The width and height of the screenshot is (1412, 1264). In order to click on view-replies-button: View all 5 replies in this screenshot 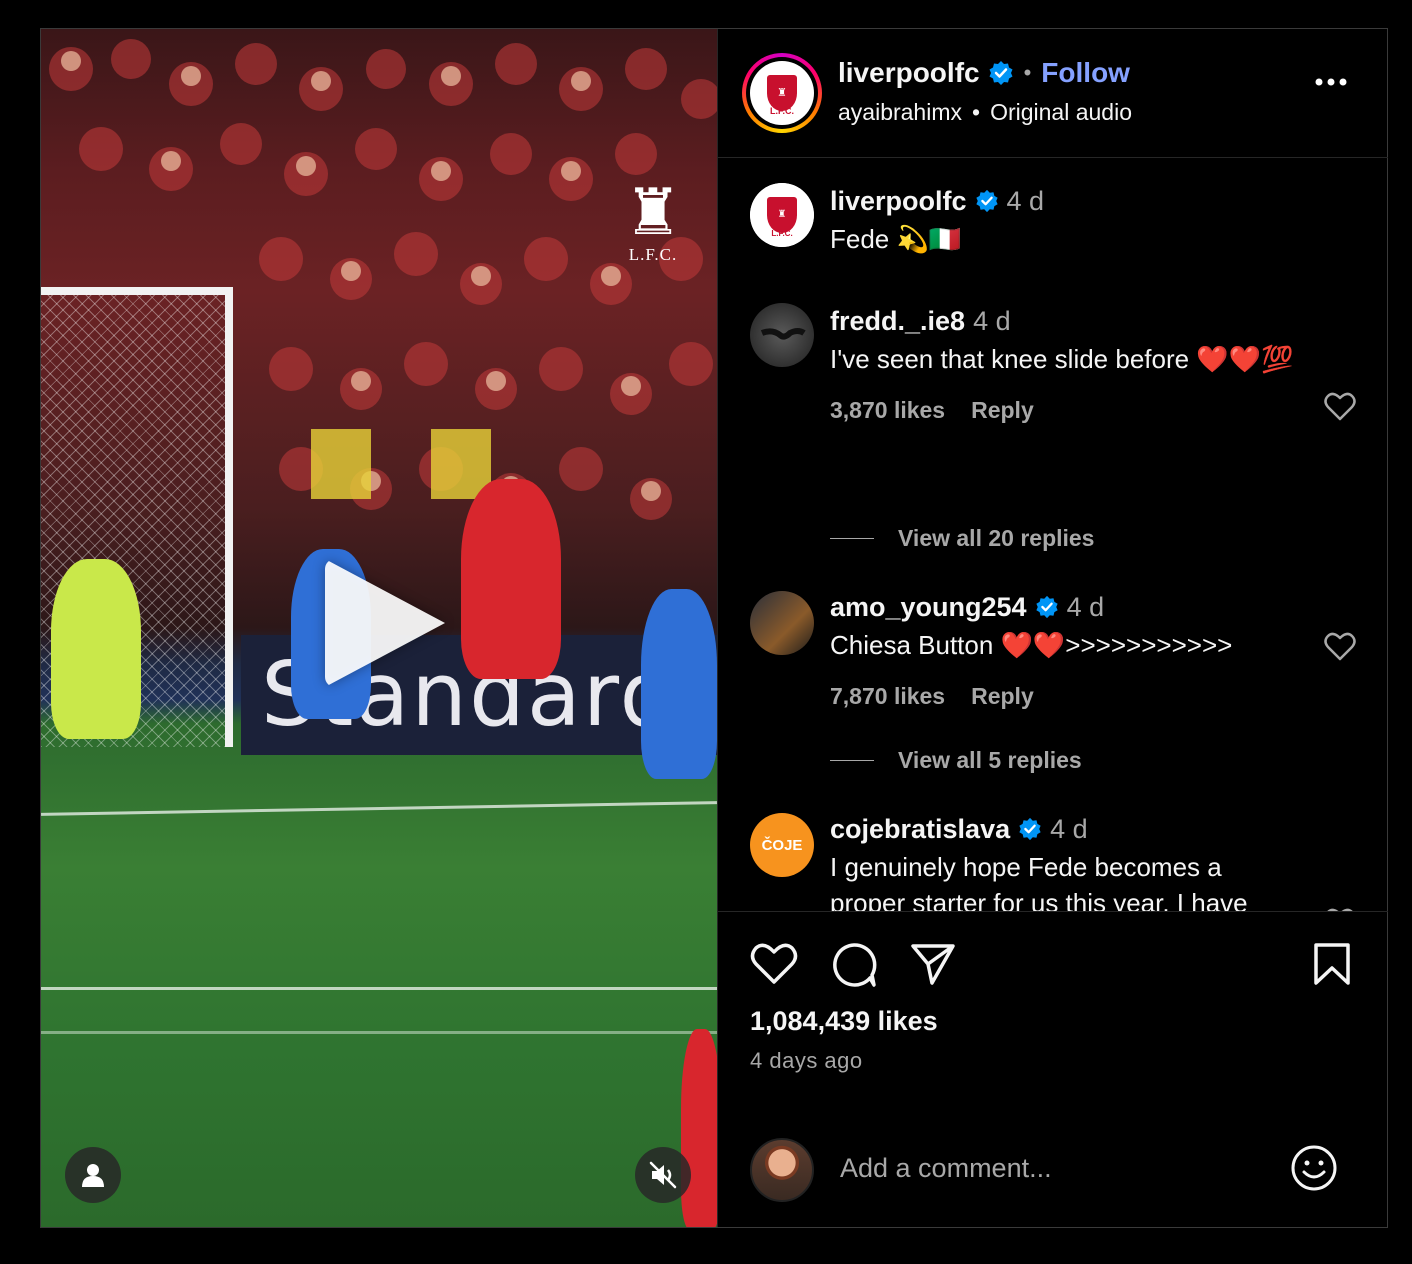, I will do `click(956, 760)`.